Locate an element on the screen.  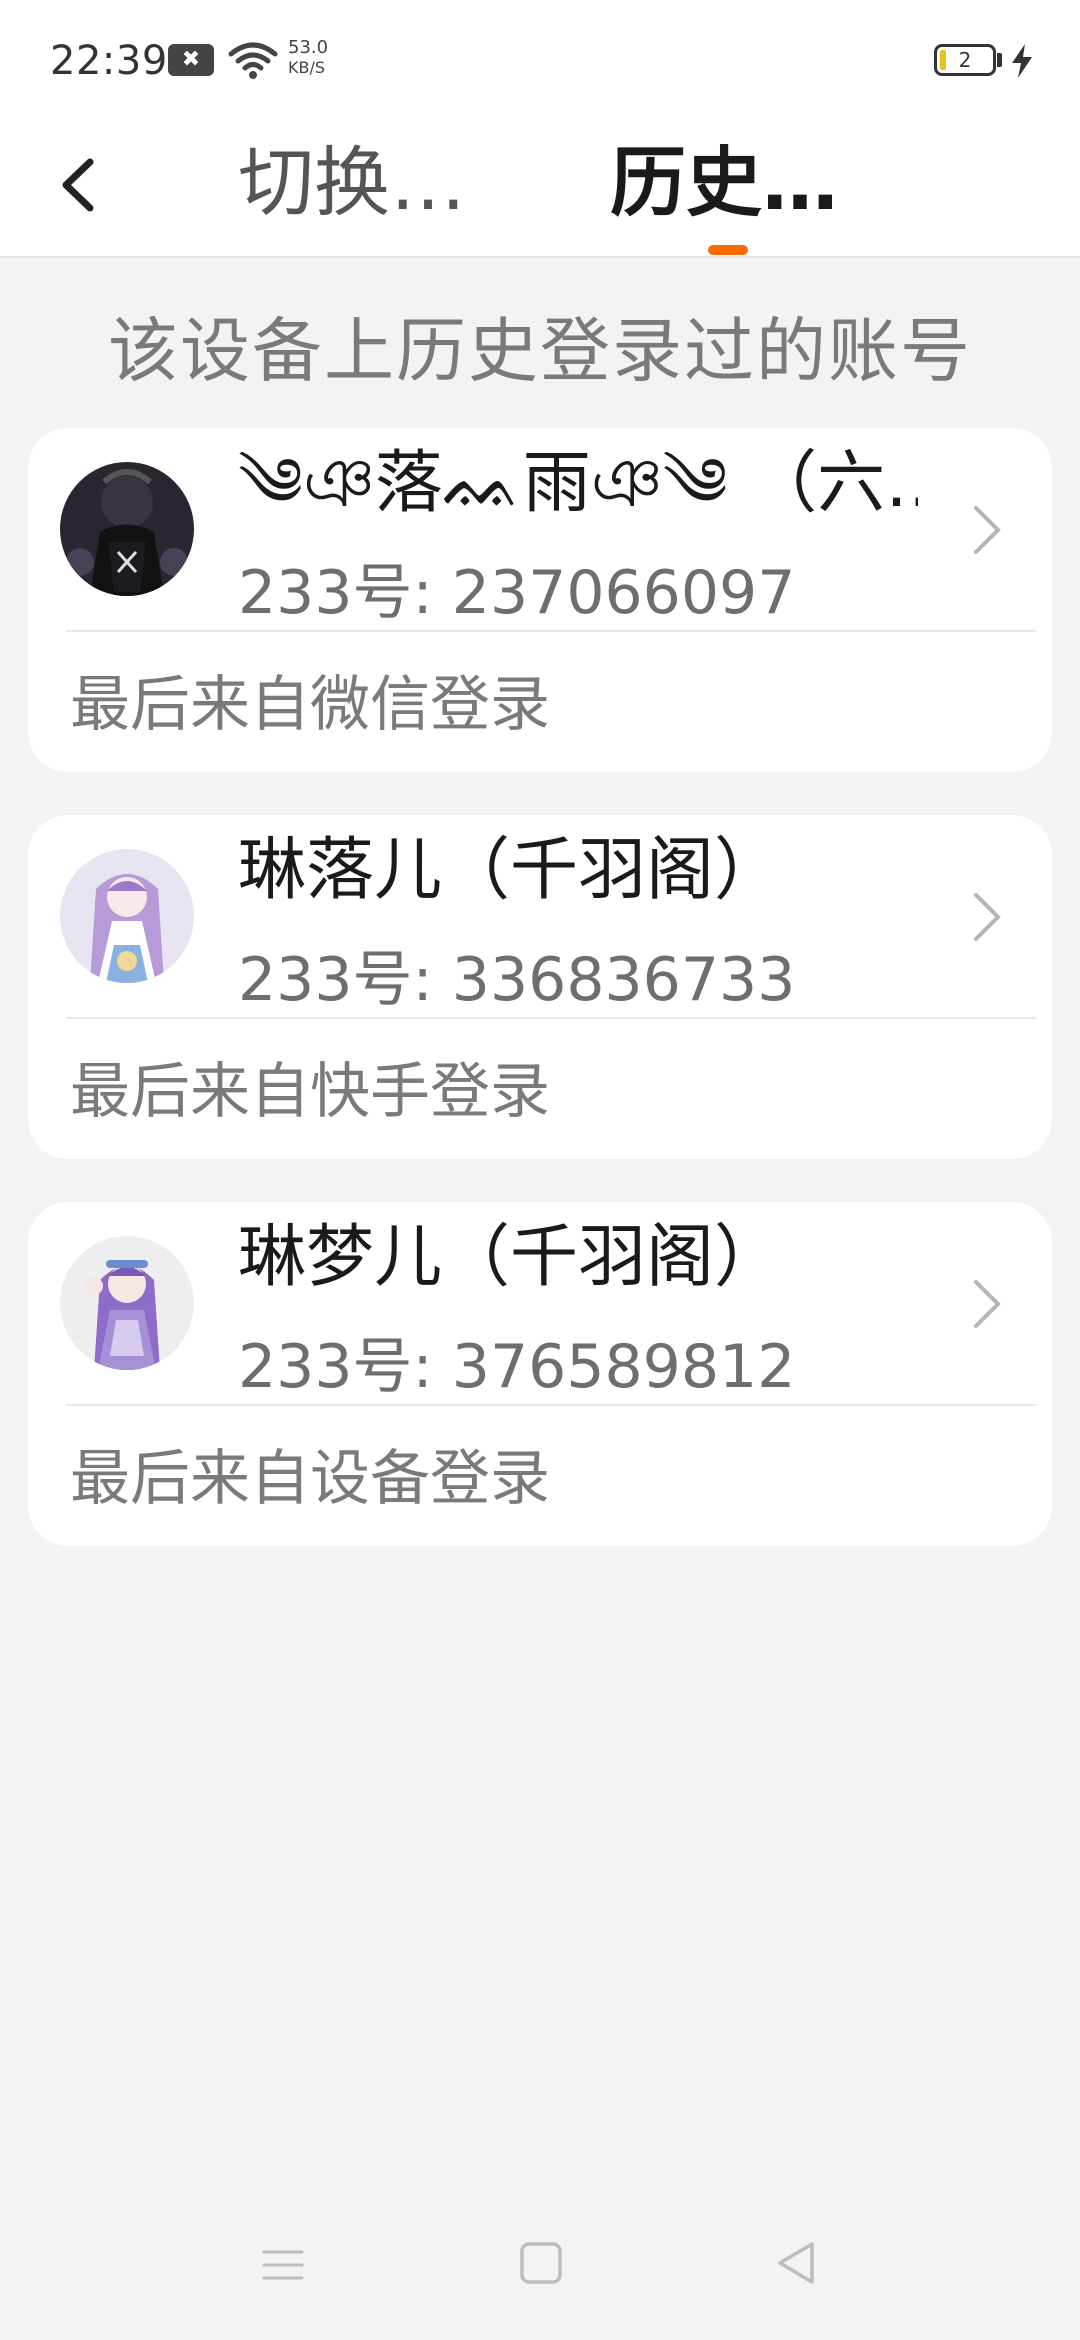
account-id: 233号: 237066097 is located at coordinates (517, 593).